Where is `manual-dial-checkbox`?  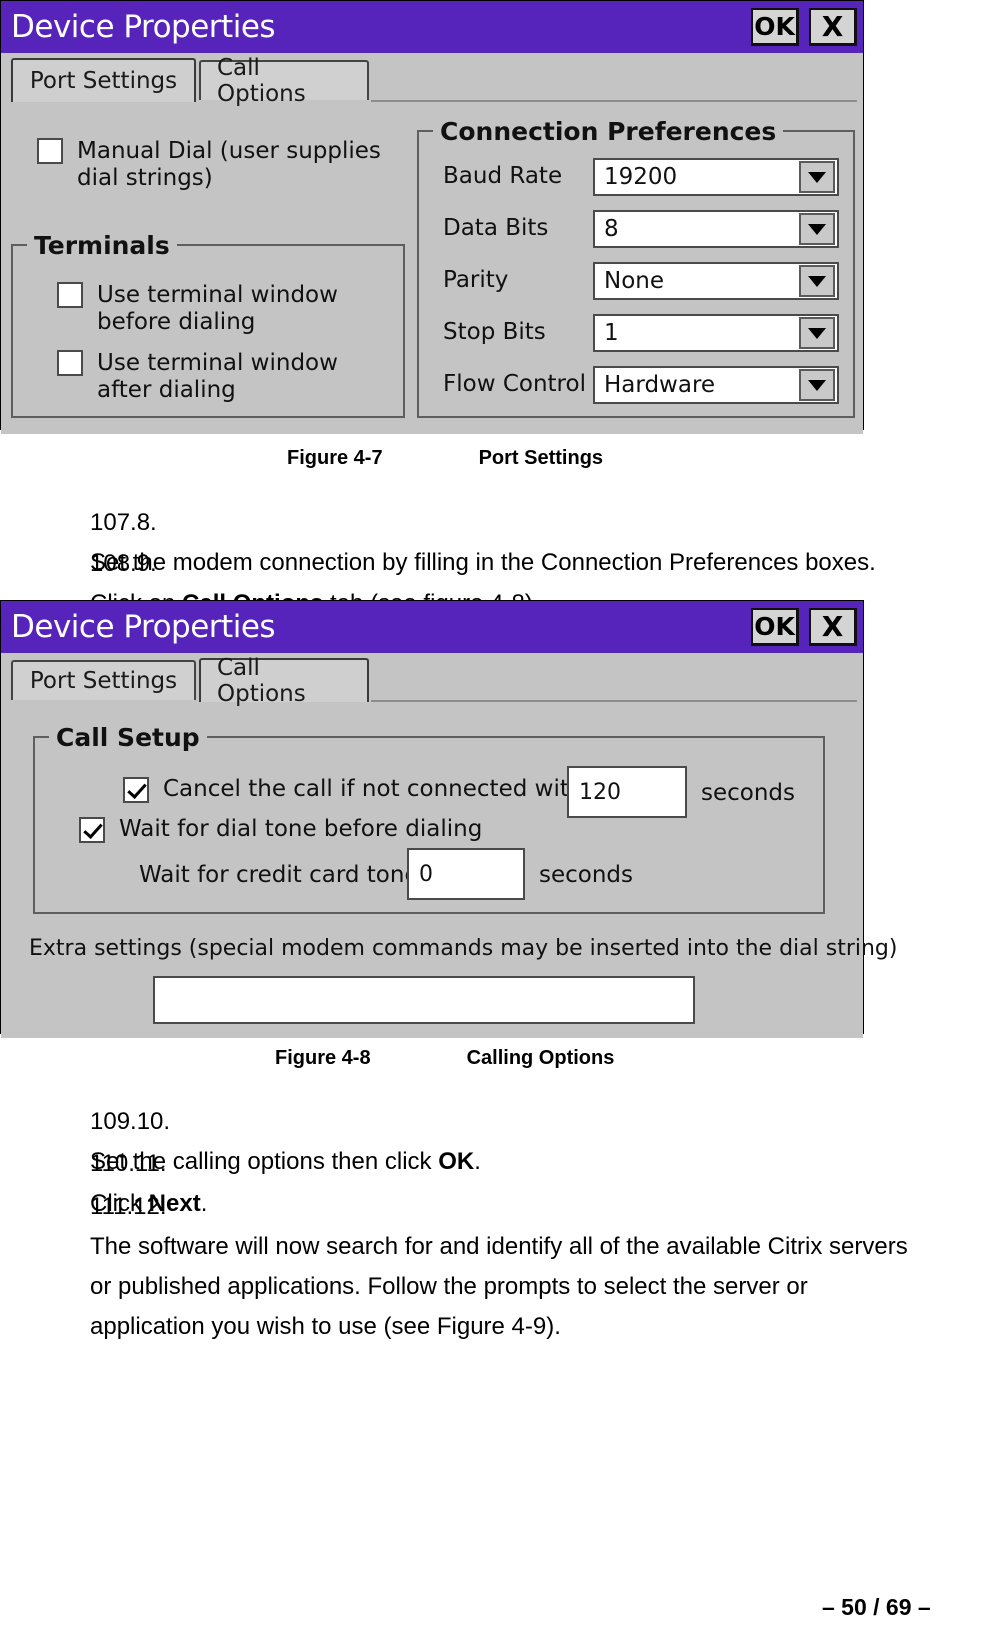
manual-dial-checkbox is located at coordinates (50, 151).